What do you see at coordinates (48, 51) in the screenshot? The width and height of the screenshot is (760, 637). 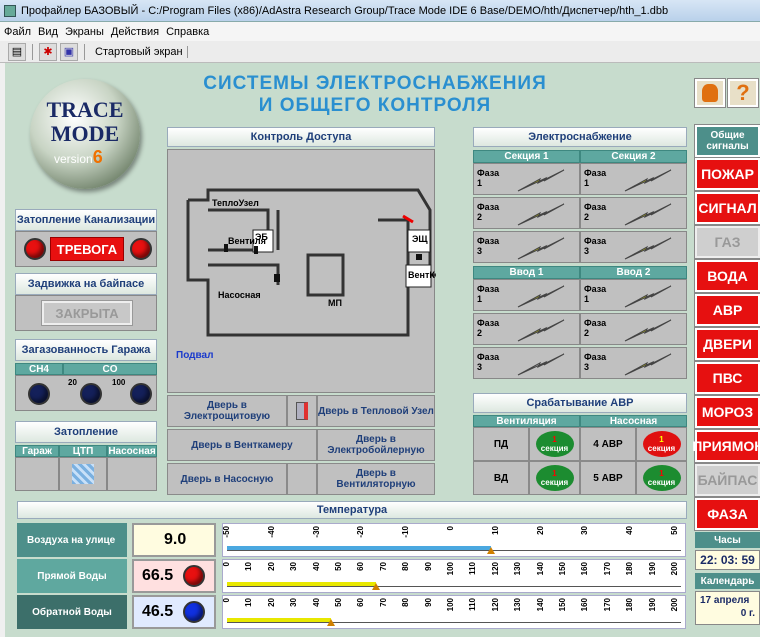 I see `toolbar-run-button: ✱` at bounding box center [48, 51].